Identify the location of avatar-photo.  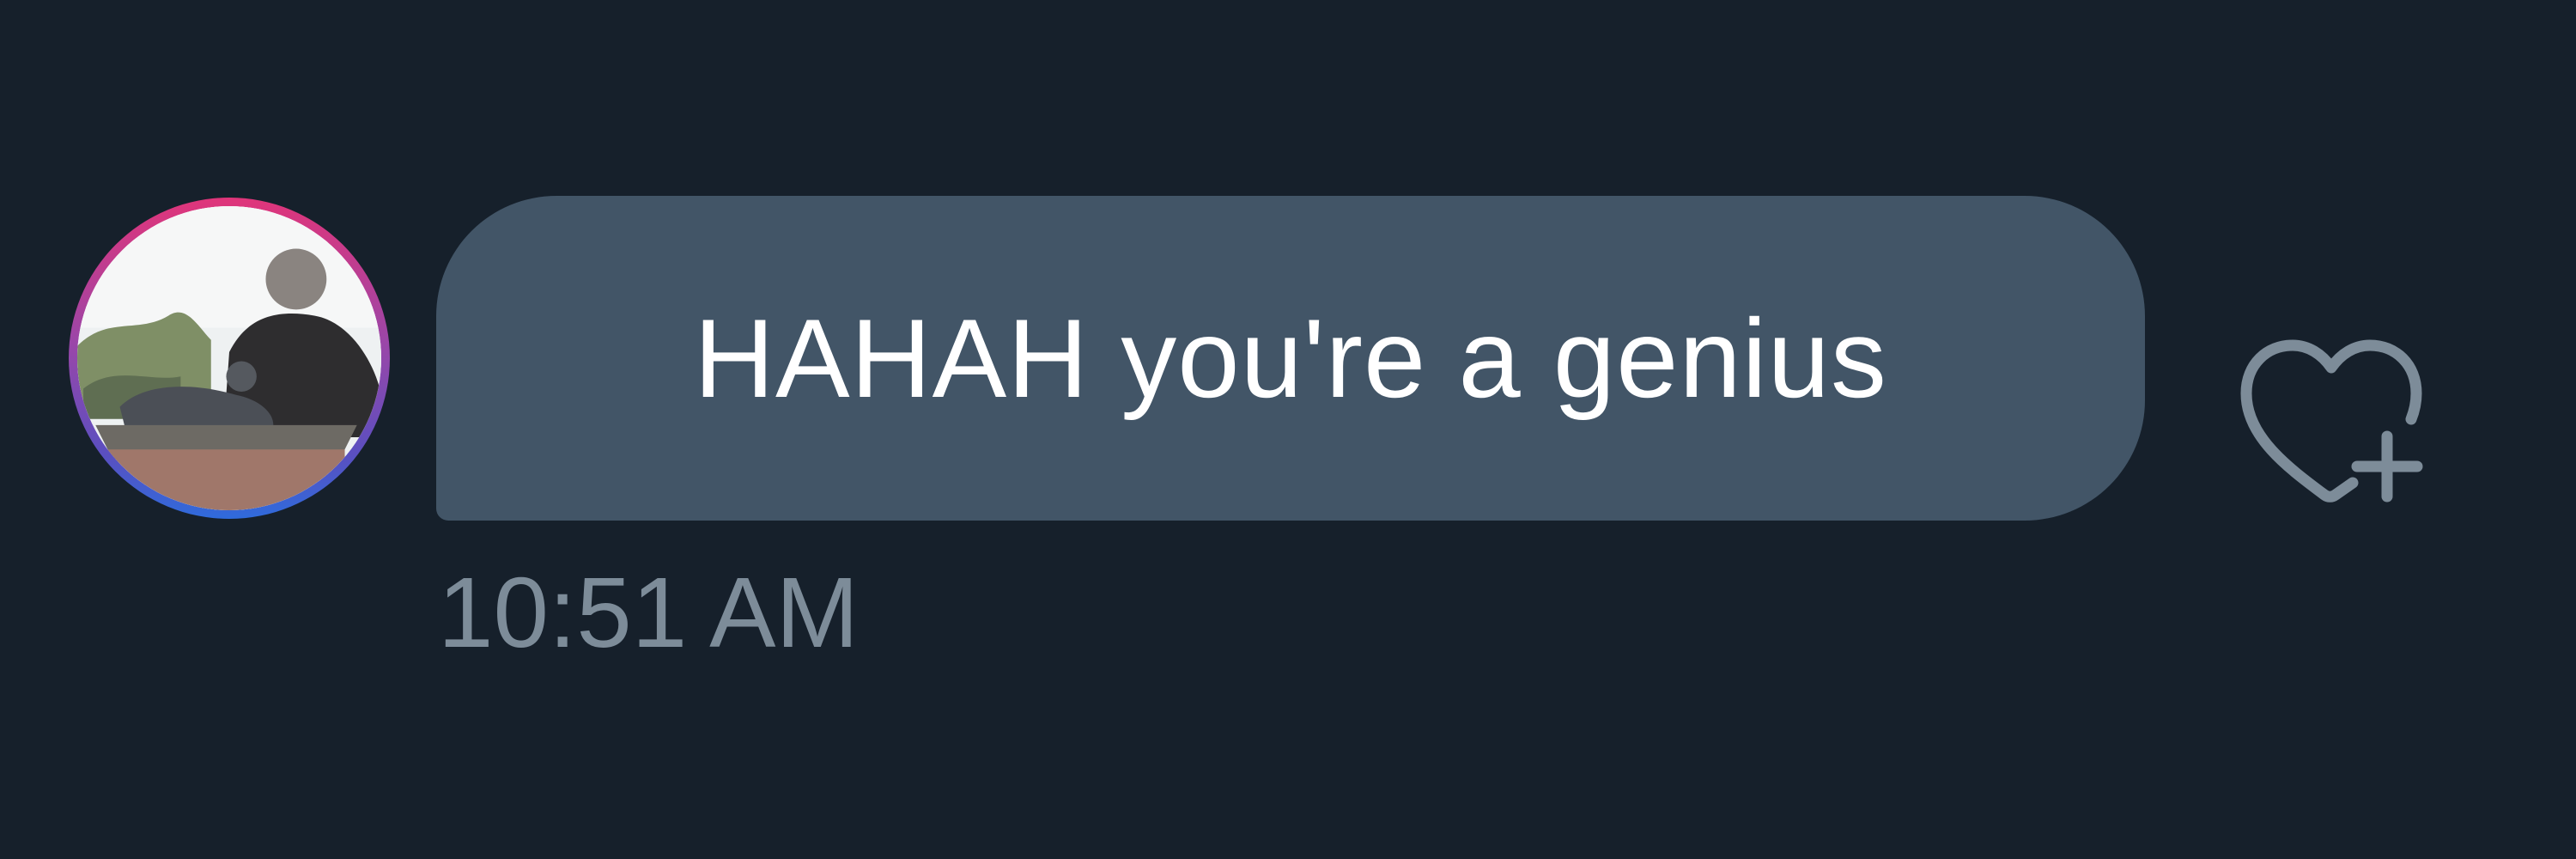
(229, 358).